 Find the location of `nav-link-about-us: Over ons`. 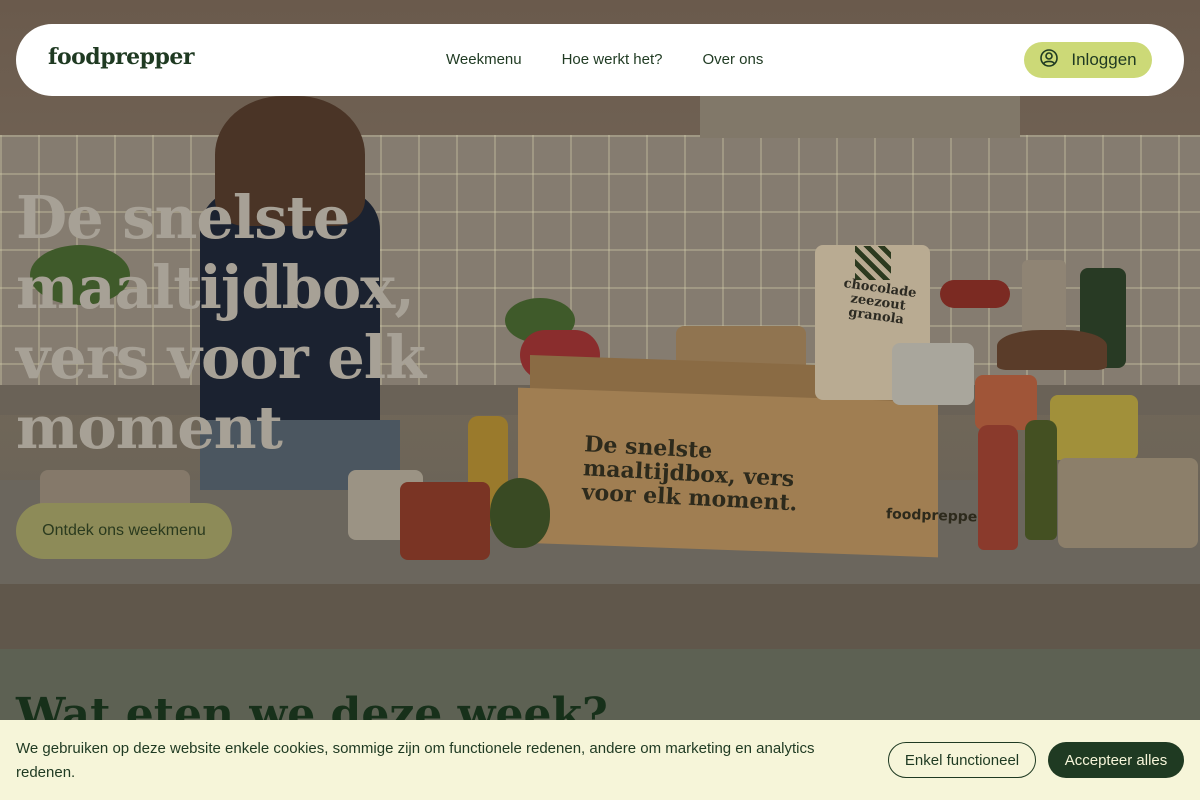

nav-link-about-us: Over ons is located at coordinates (732, 59).